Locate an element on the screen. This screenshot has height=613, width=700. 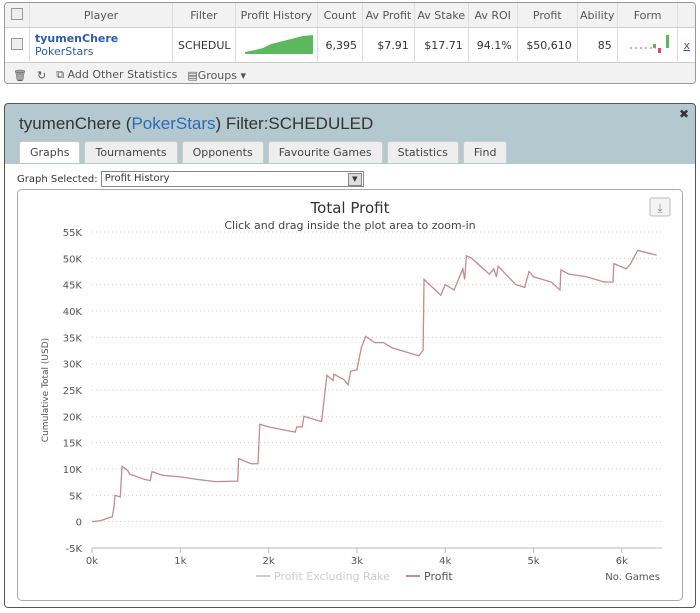
download-icon: ⤓ is located at coordinates (660, 208).